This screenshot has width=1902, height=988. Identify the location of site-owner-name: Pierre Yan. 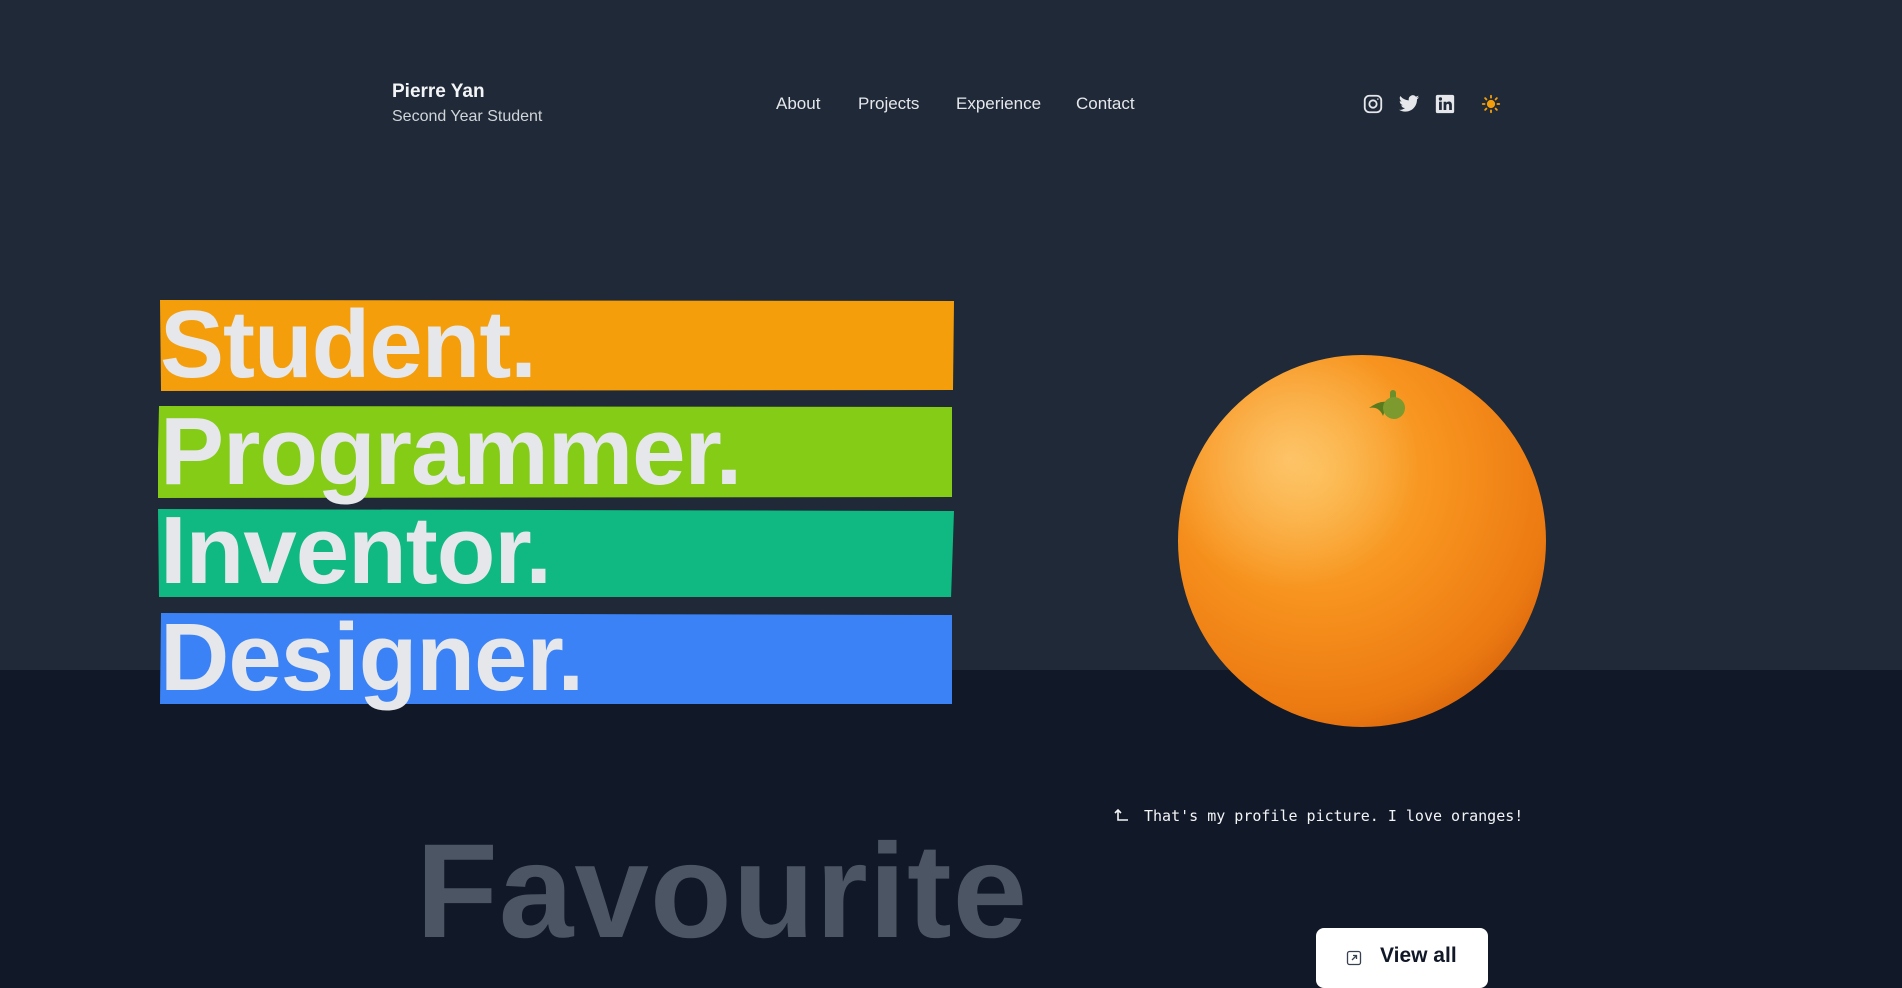
(467, 92).